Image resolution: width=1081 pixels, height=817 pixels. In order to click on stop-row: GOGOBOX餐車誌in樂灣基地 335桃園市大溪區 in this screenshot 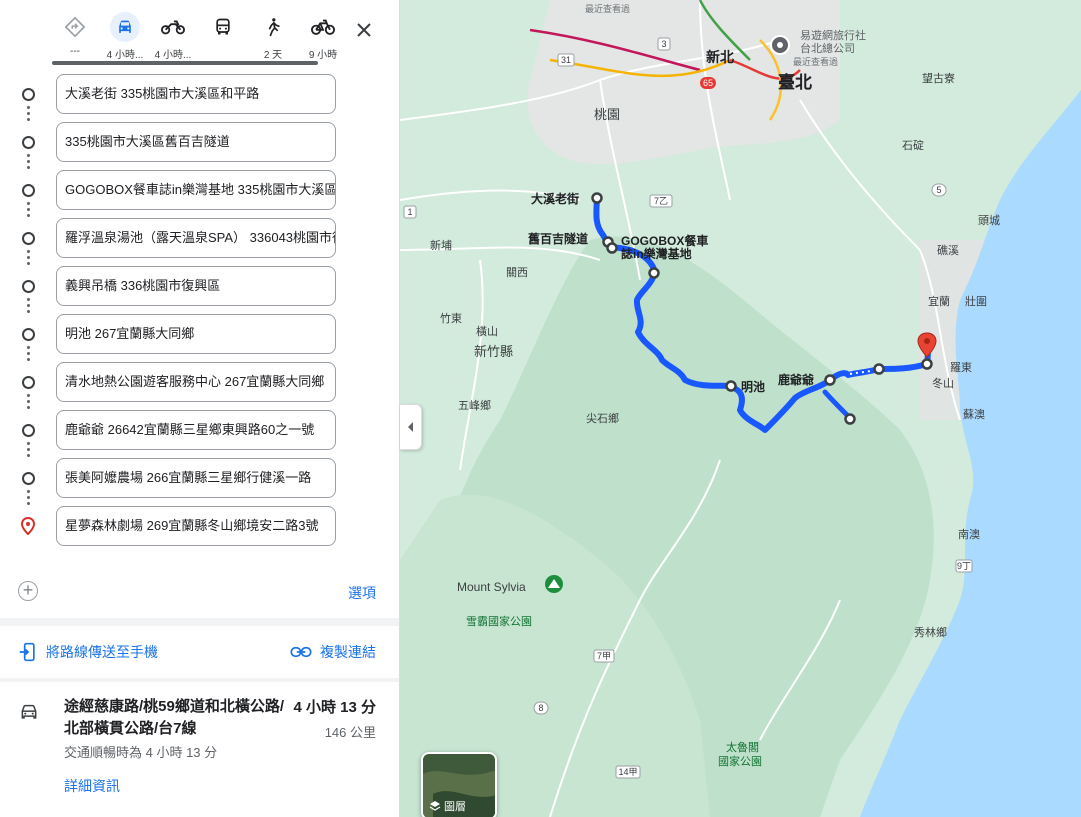, I will do `click(199, 193)`.